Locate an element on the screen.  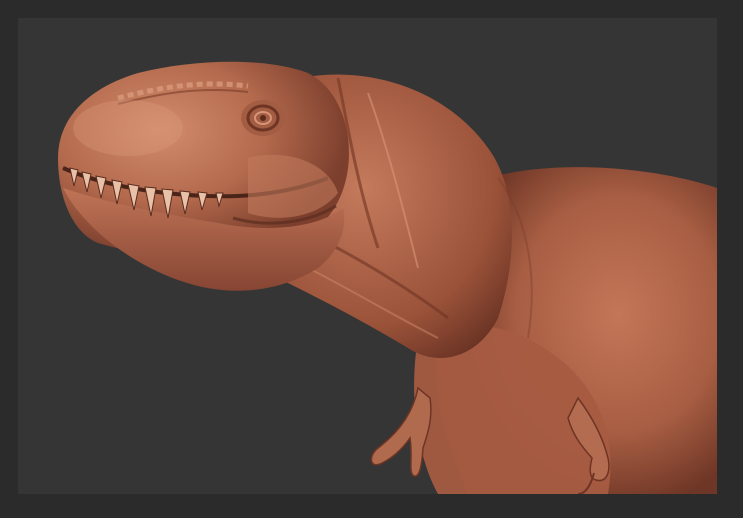
eye-icon is located at coordinates (263, 118).